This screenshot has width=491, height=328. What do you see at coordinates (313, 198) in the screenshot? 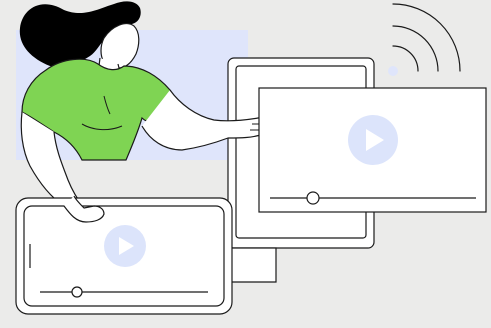
I see `laptop-progress-handle` at bounding box center [313, 198].